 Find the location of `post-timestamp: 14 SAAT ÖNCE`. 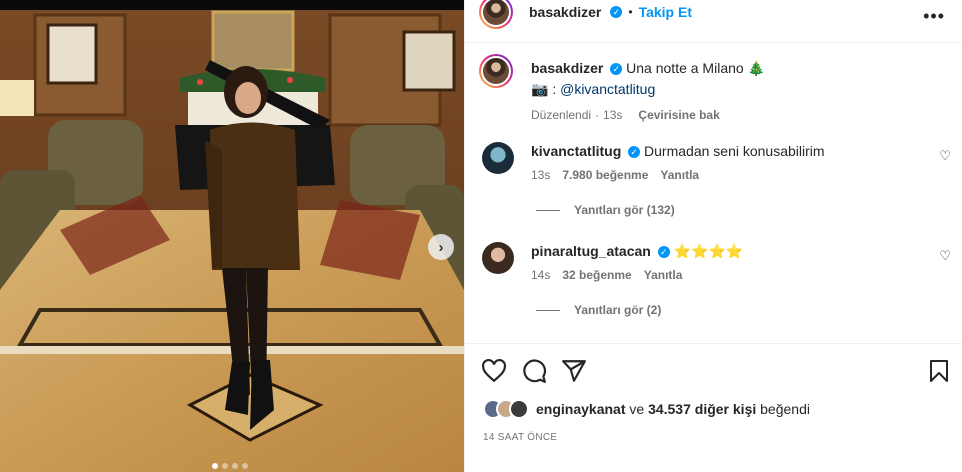

post-timestamp: 14 SAAT ÖNCE is located at coordinates (520, 437).